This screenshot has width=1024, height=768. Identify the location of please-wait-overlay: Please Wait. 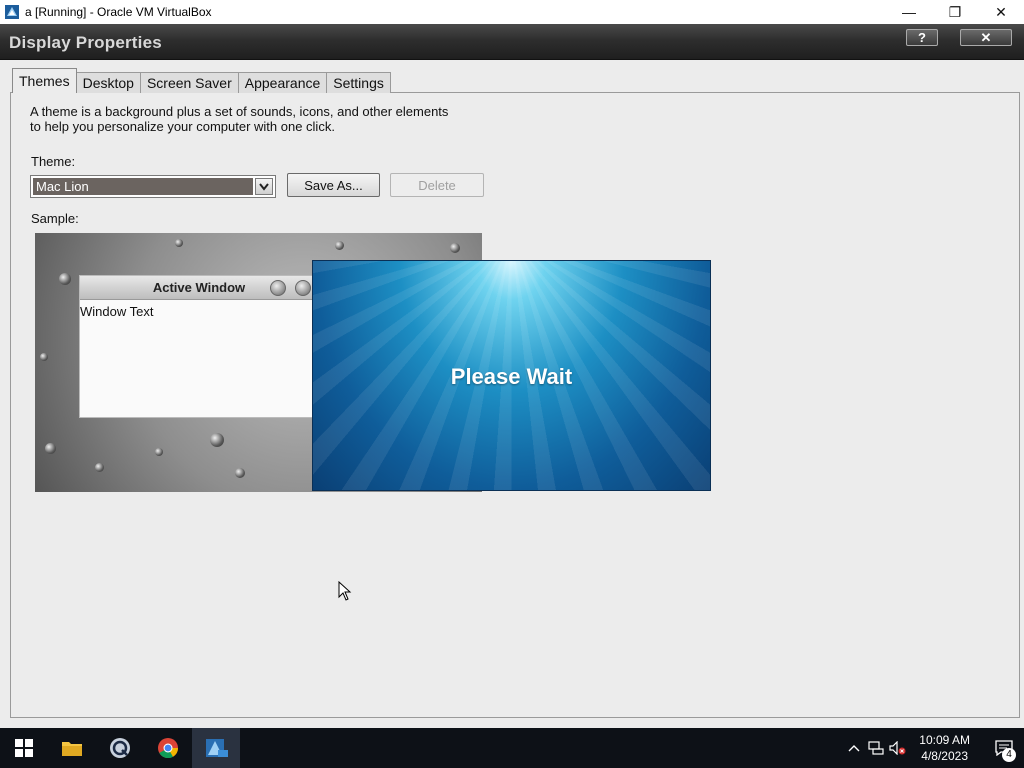
(511, 375).